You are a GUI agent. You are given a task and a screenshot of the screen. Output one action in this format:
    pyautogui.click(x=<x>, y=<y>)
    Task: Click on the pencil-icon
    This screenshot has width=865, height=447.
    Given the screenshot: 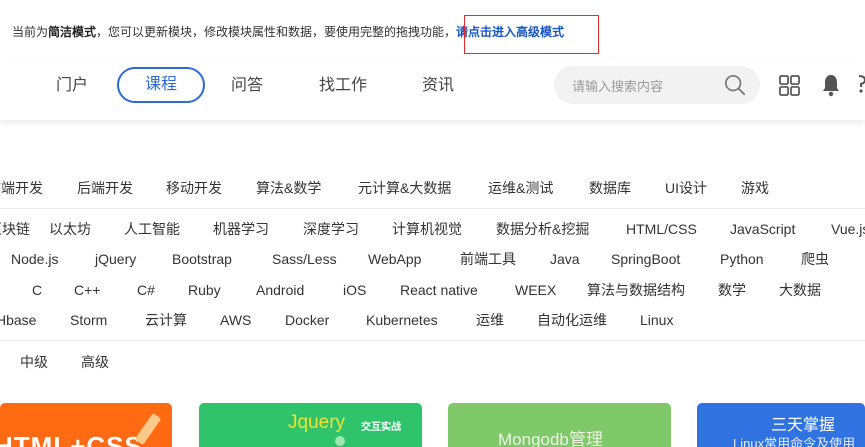 What is the action you would take?
    pyautogui.click(x=148, y=429)
    